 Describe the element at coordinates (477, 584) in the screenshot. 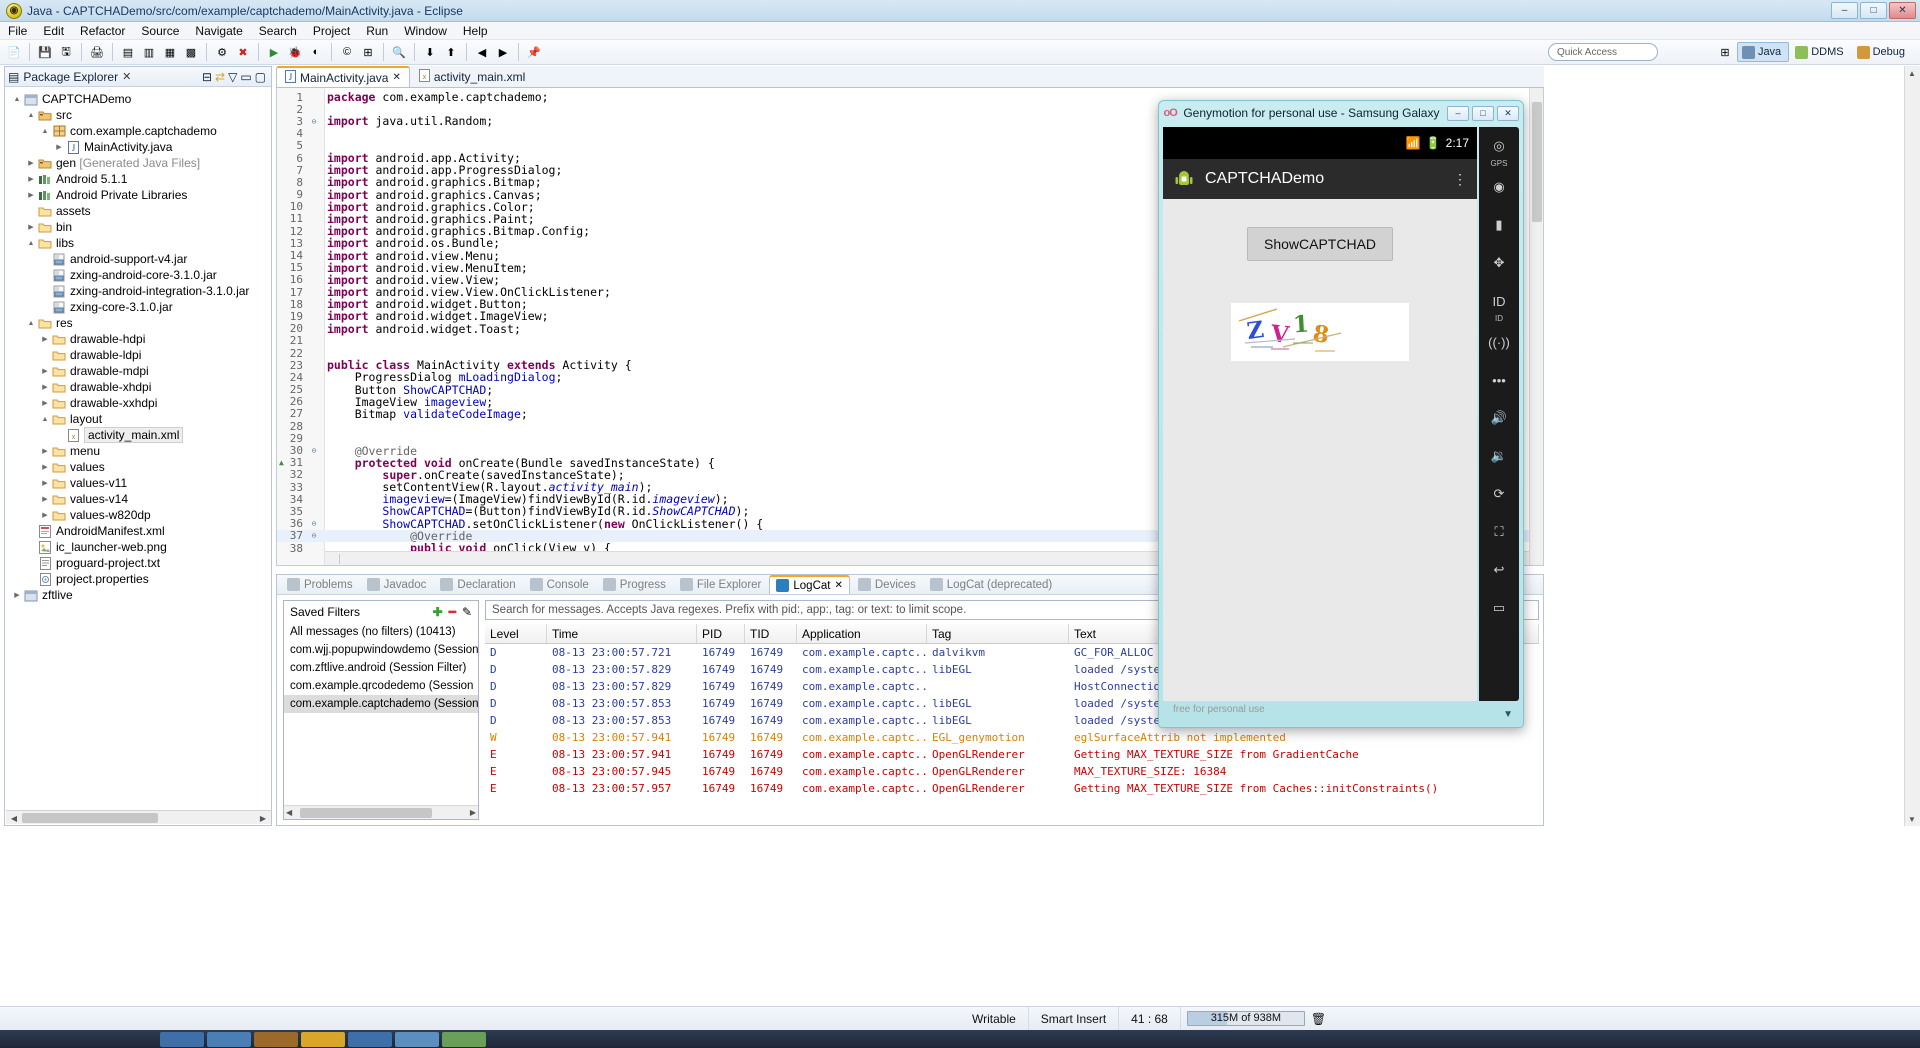

I see `logcat-tab-declaration: Declaration` at that location.